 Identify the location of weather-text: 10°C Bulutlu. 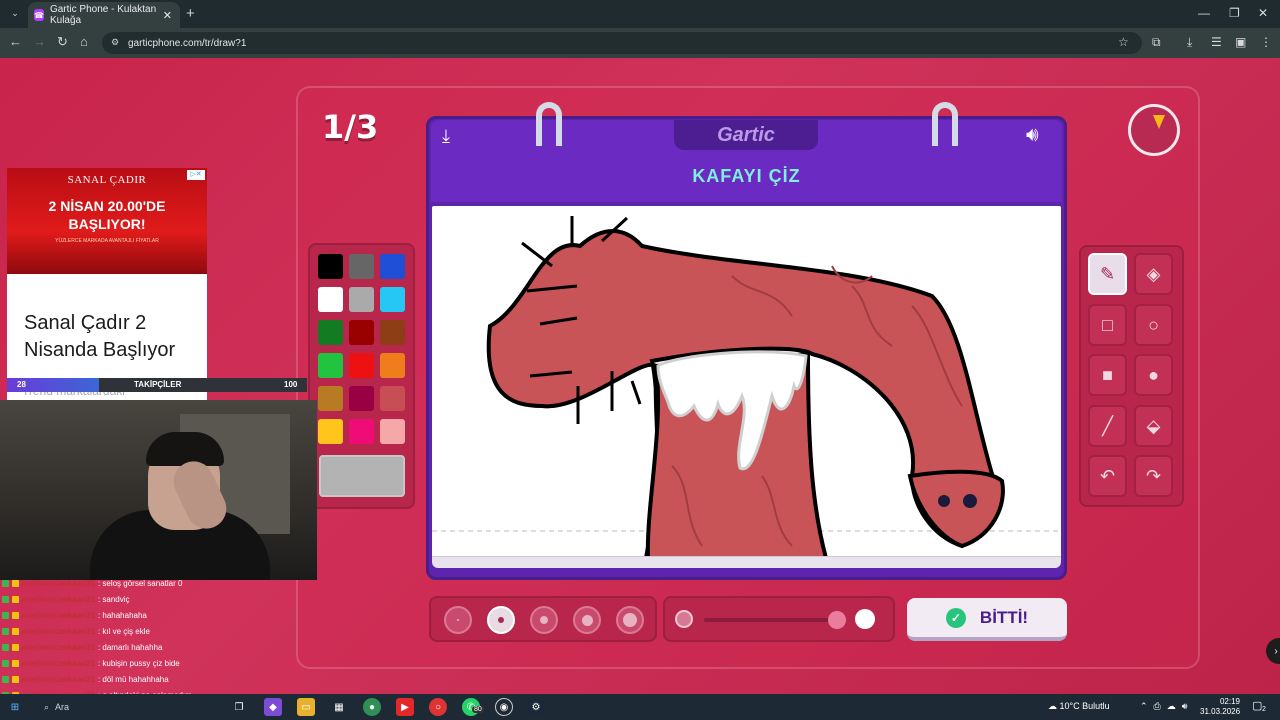
(1084, 706).